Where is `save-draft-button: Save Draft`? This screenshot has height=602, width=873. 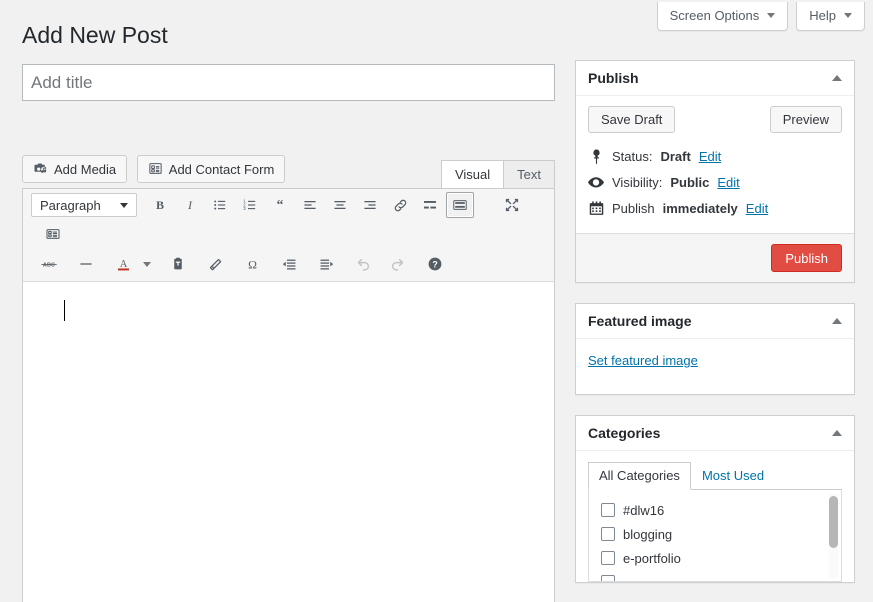 save-draft-button: Save Draft is located at coordinates (632, 119).